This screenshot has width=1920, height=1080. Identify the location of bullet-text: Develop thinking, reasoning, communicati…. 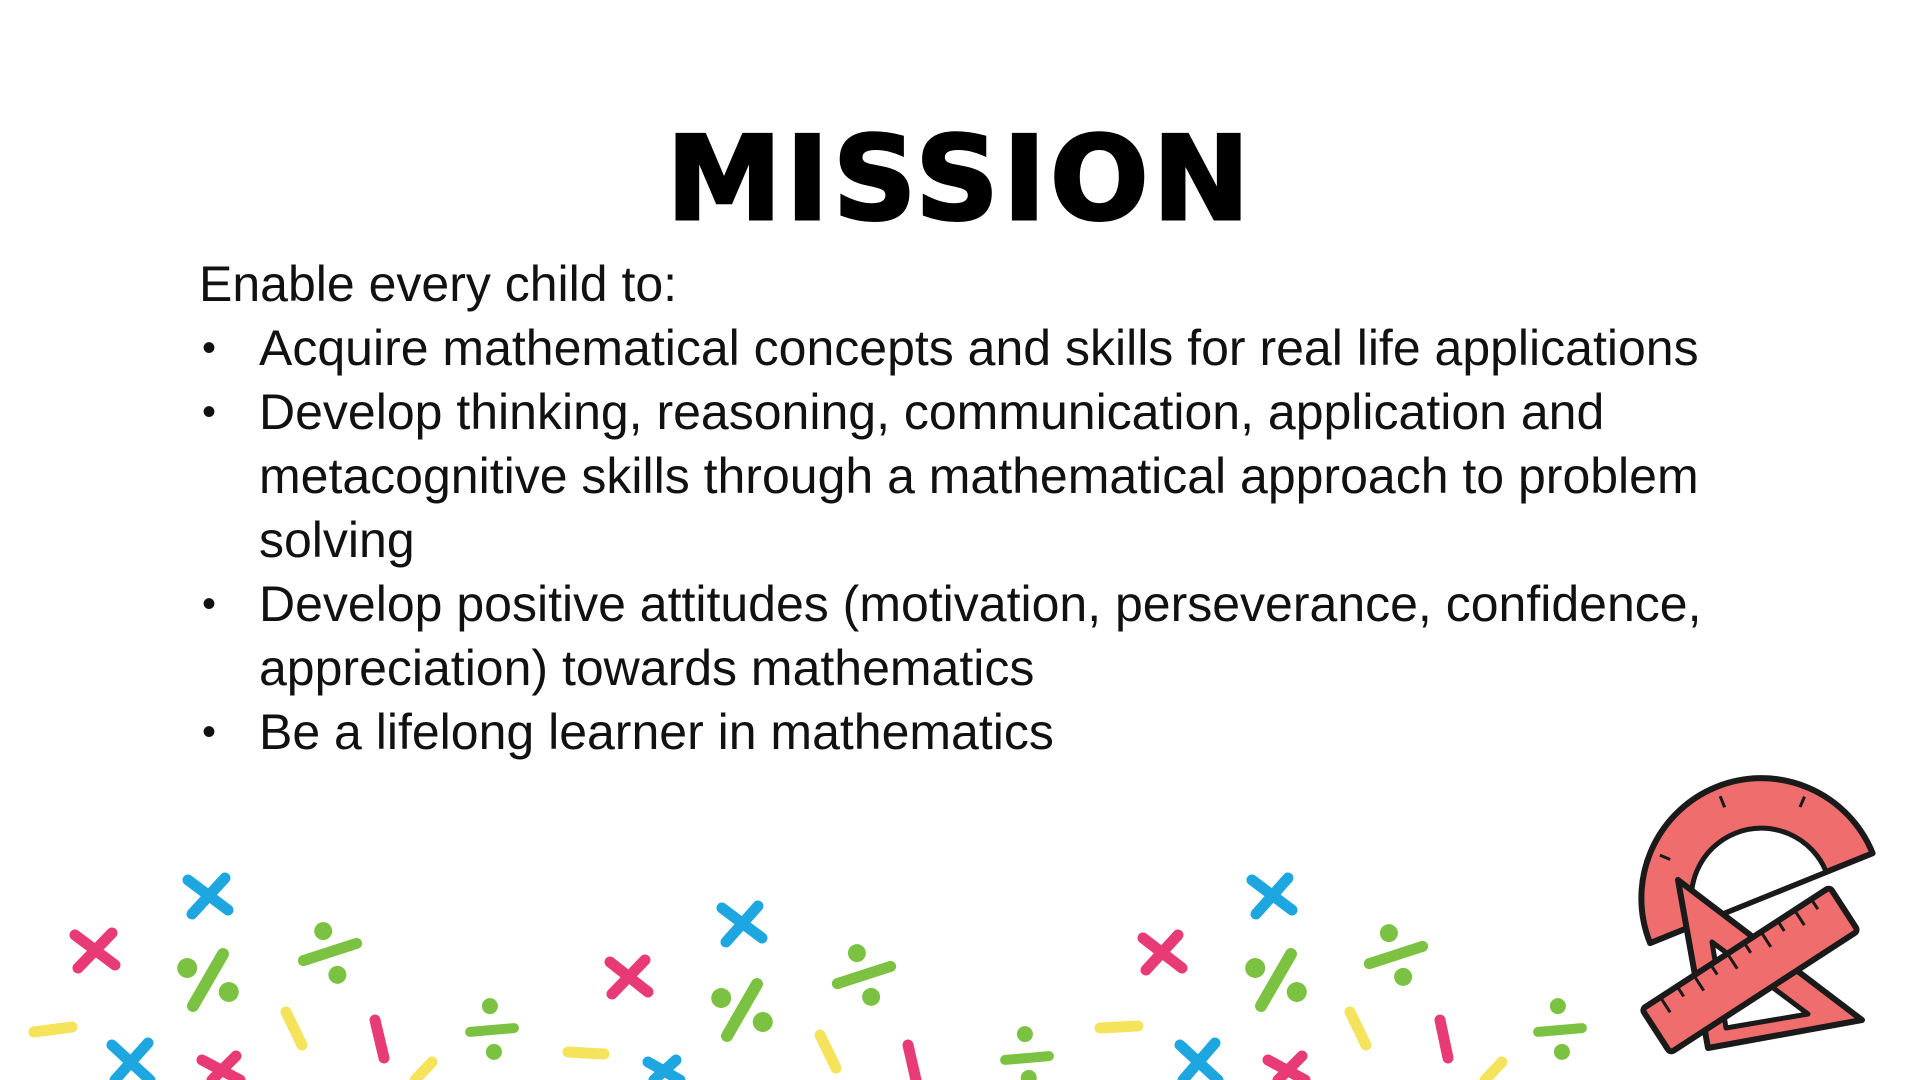
(979, 476).